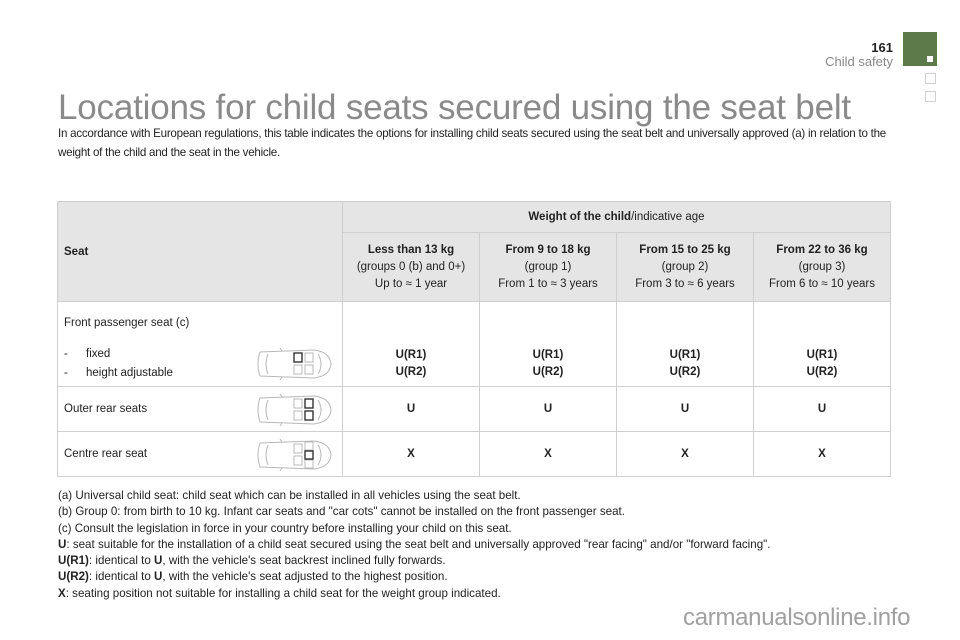 This screenshot has width=960, height=640. I want to click on column-group: (group 2), so click(685, 266).